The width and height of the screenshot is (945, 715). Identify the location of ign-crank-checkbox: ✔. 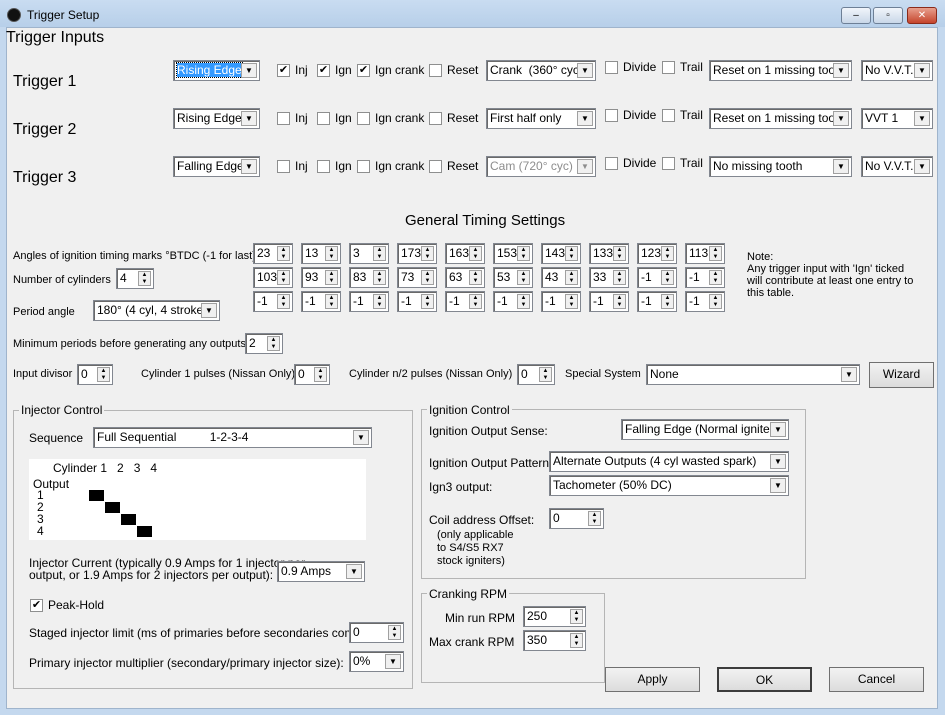
(363, 70).